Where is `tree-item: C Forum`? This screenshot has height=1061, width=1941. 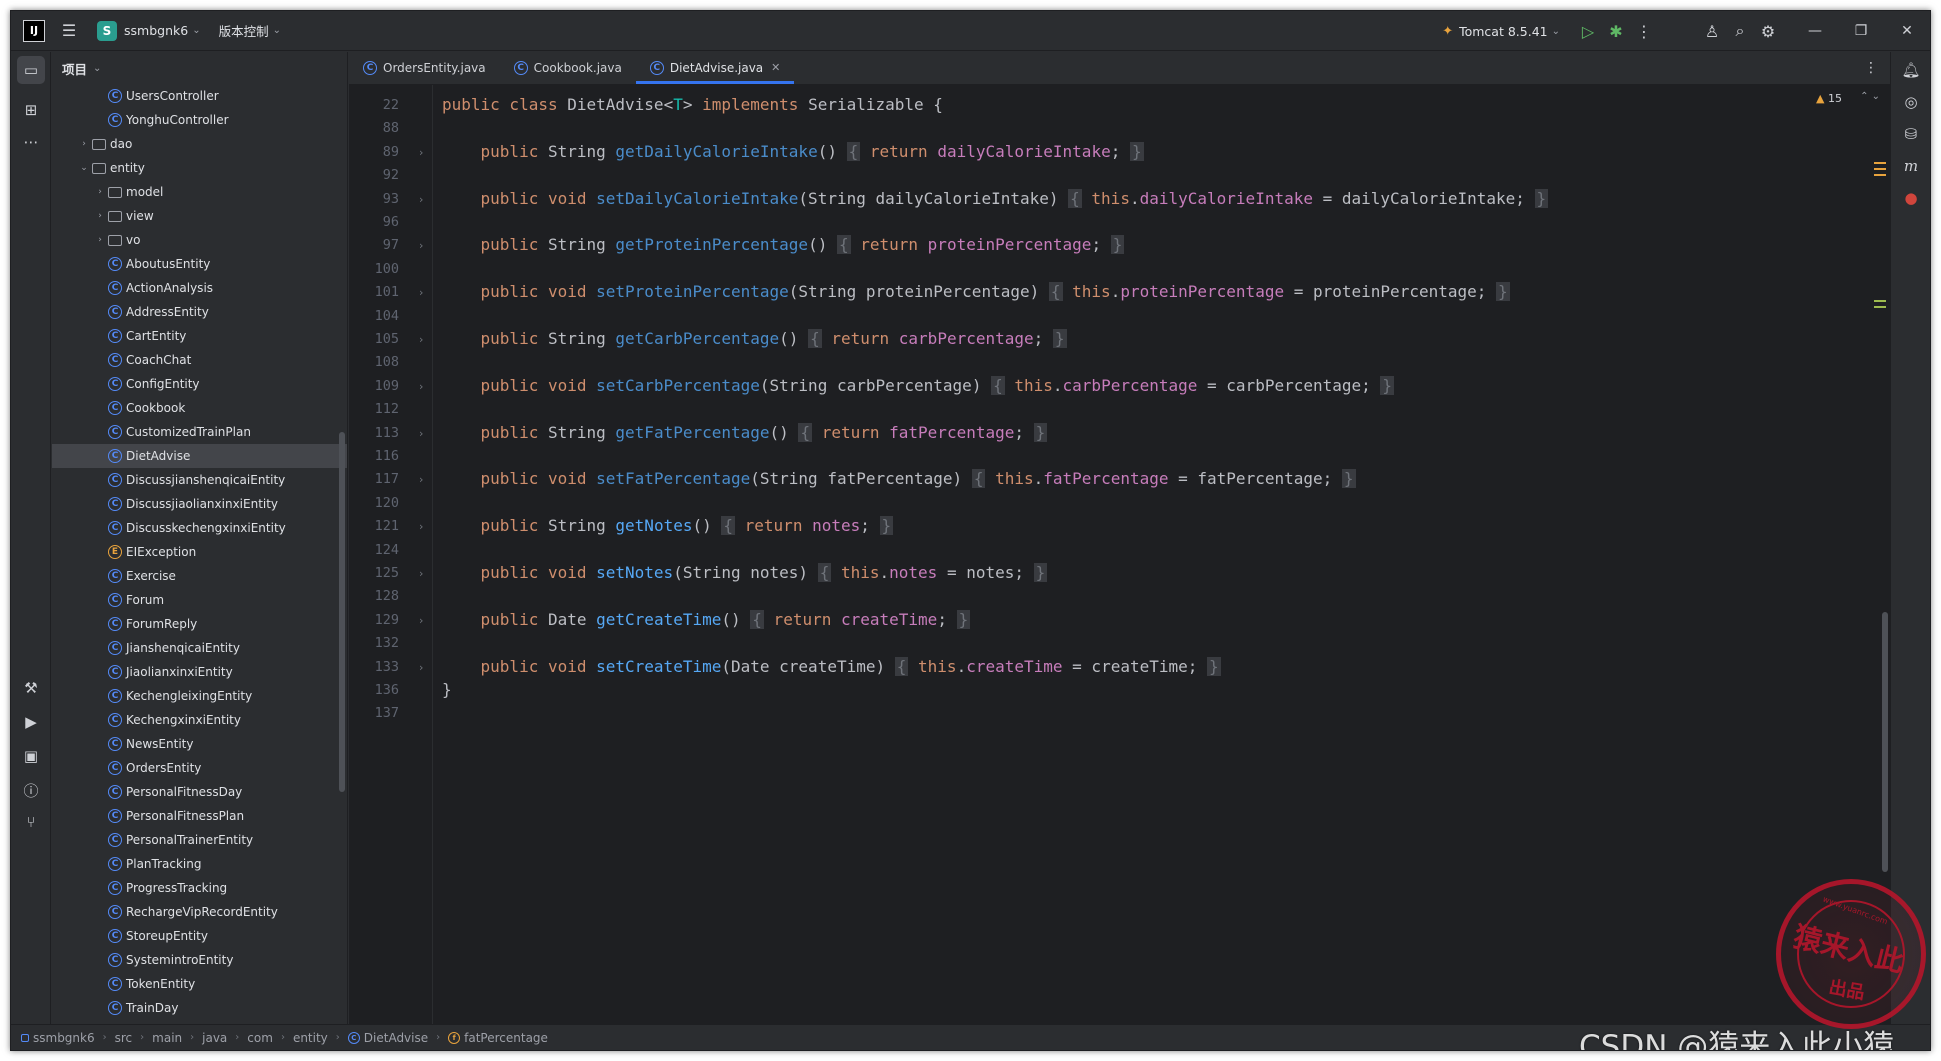
tree-item: C Forum is located at coordinates (199, 600).